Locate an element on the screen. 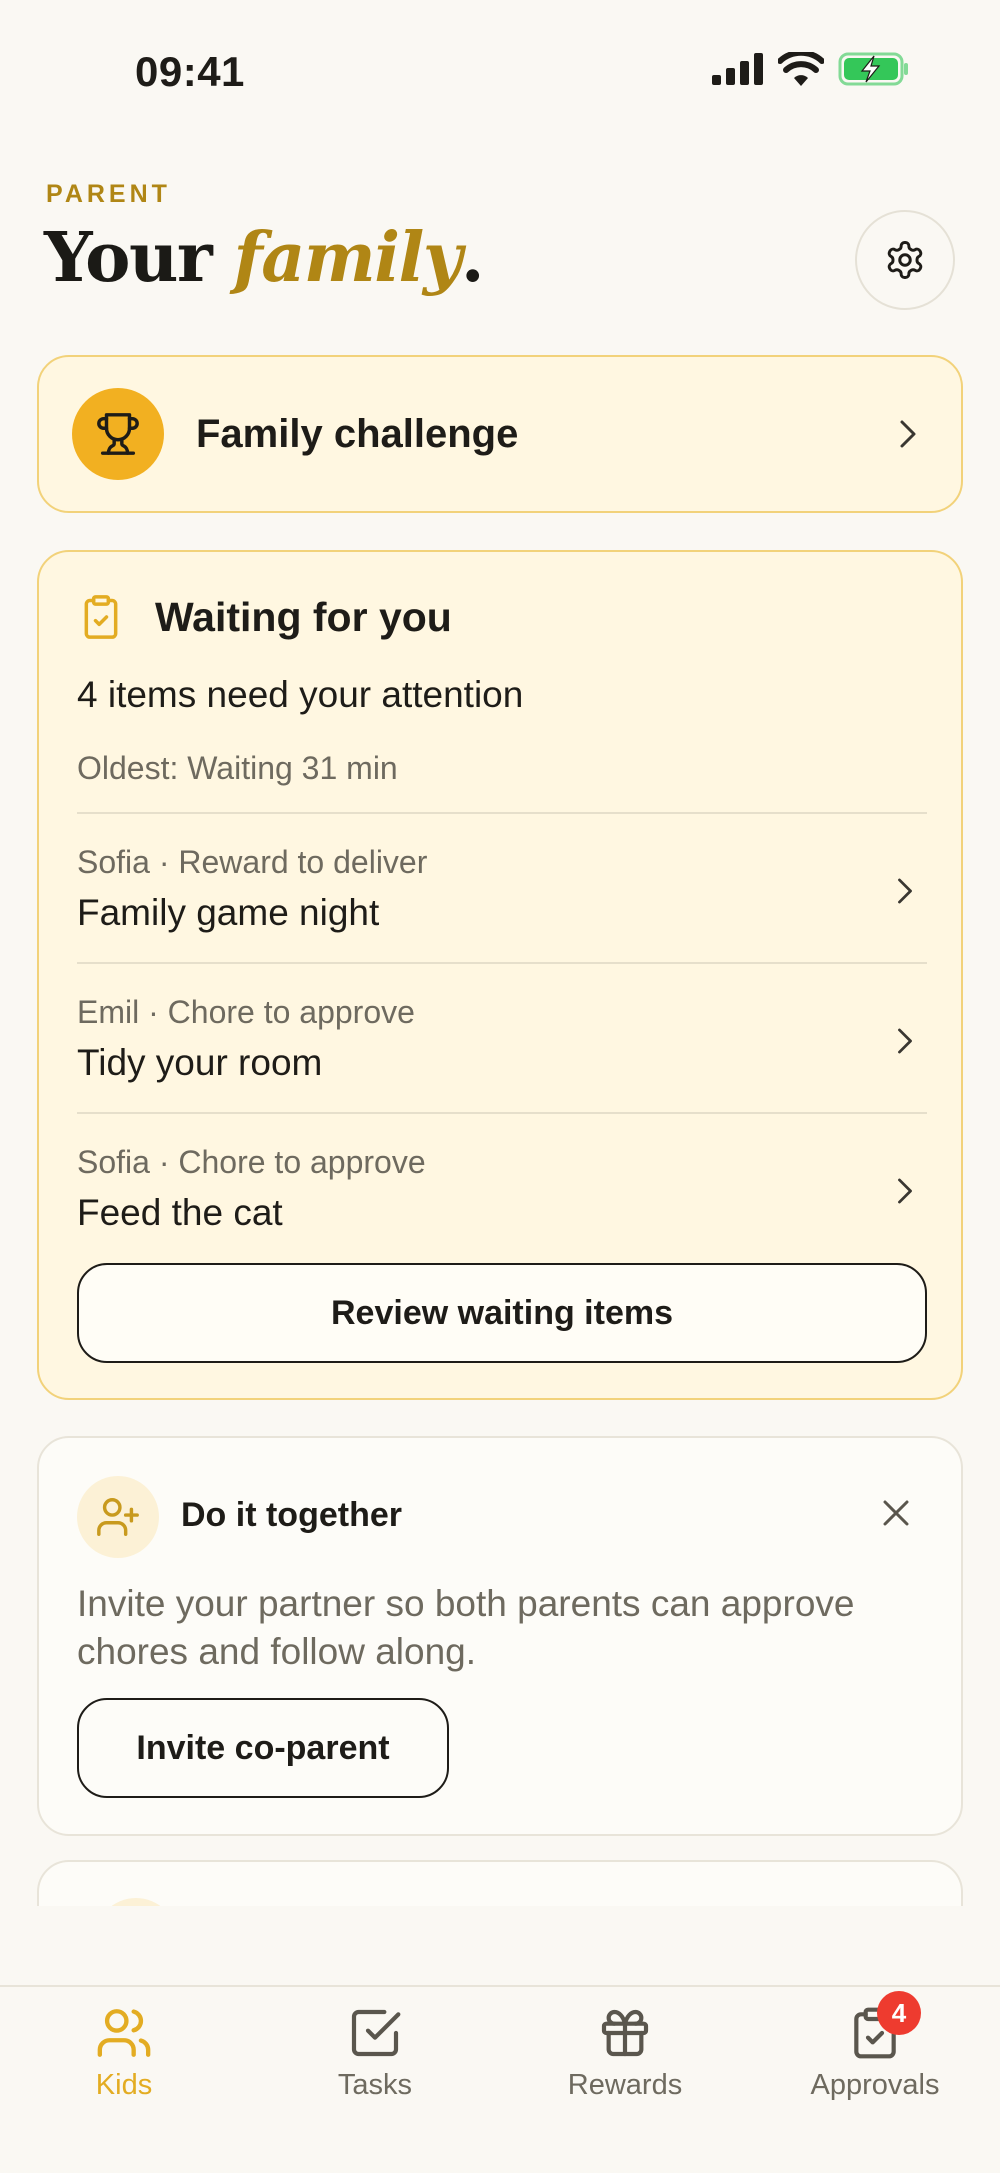  waiting-item-name: Family game night is located at coordinates (228, 912).